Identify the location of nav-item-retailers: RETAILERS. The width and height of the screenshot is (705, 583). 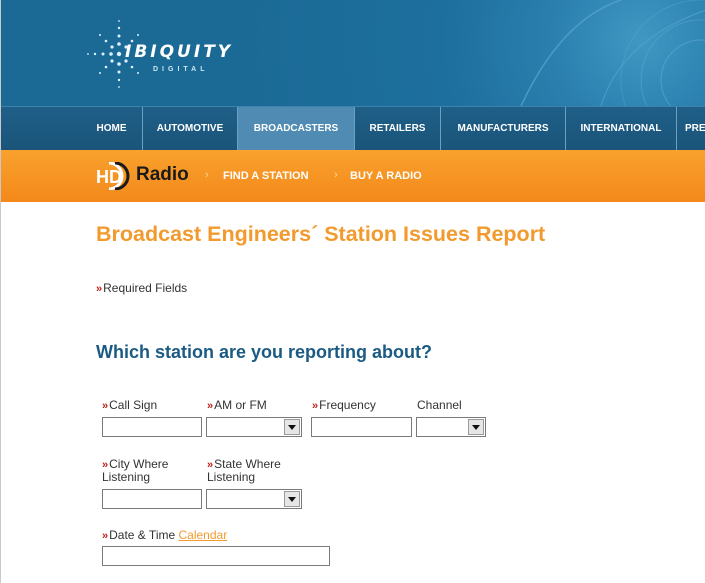
(398, 129).